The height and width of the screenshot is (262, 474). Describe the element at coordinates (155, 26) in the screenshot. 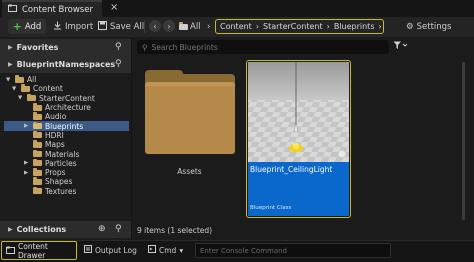

I see `back-icon: ‹` at that location.